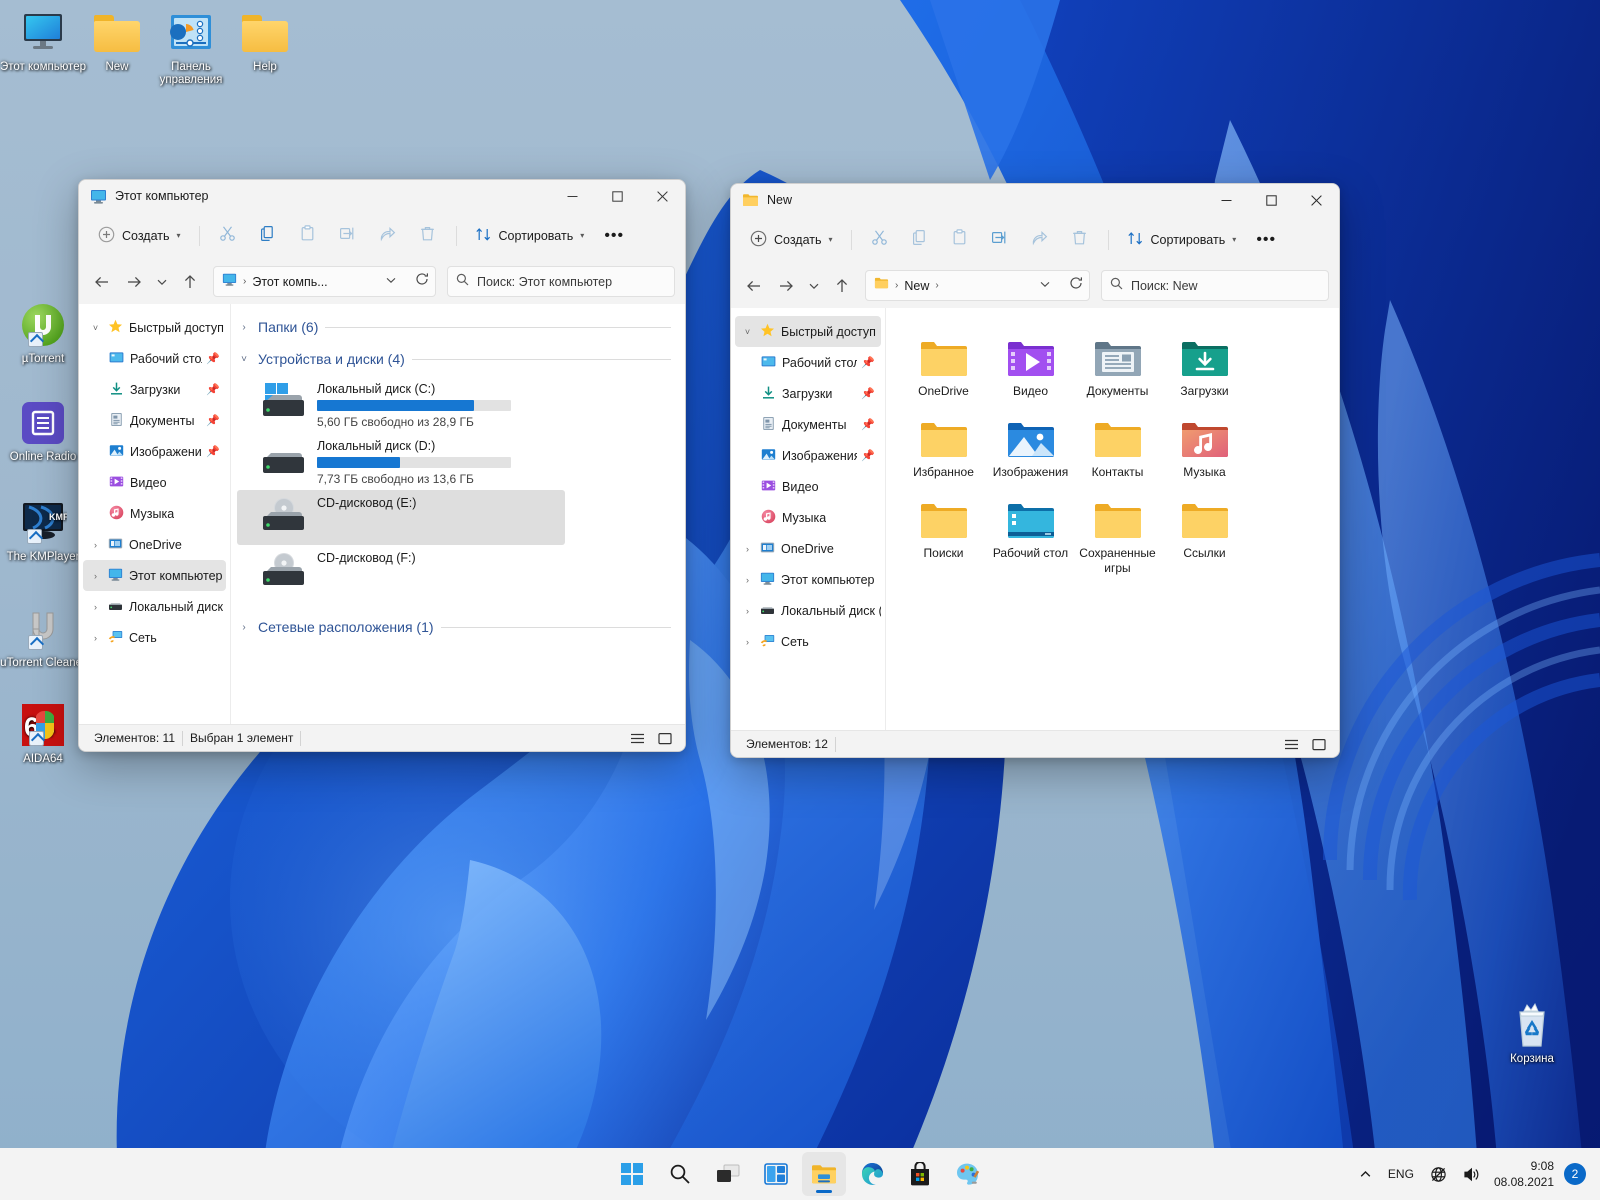 The width and height of the screenshot is (1600, 1200). I want to click on nav-item-рабочий-стол: Рабочий стол 📌, so click(808, 362).